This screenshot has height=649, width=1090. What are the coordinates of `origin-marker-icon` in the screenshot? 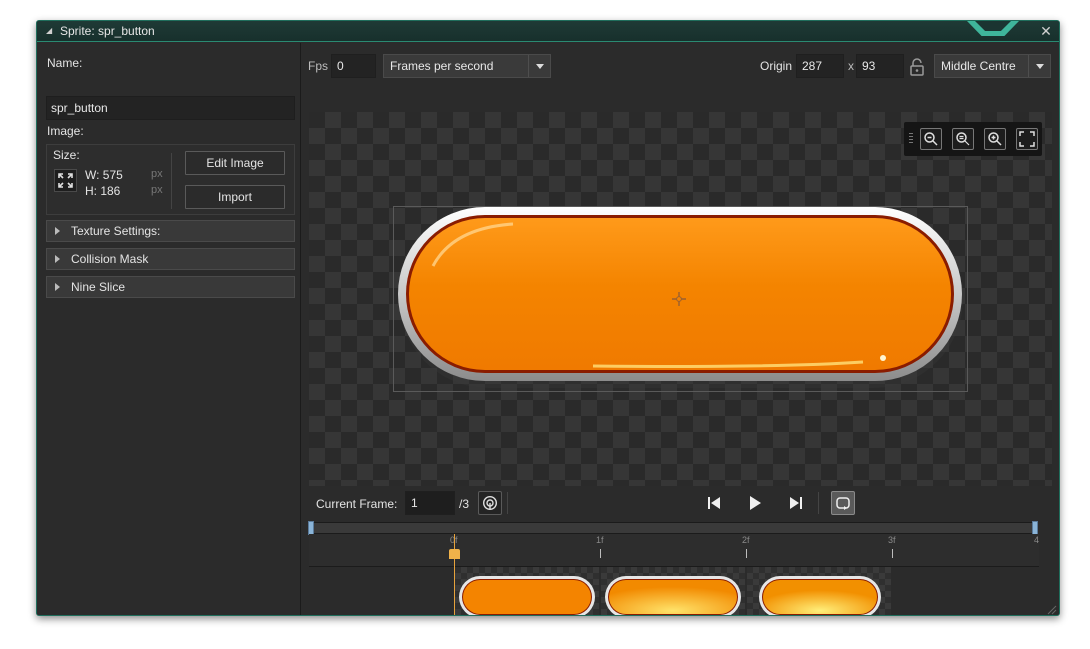 It's located at (679, 299).